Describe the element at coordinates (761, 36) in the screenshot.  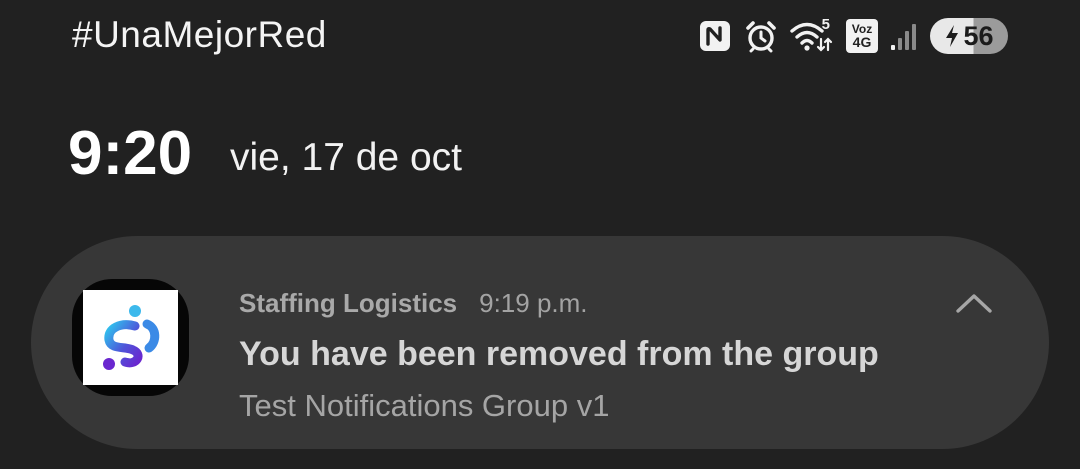
I see `alarm-icon` at that location.